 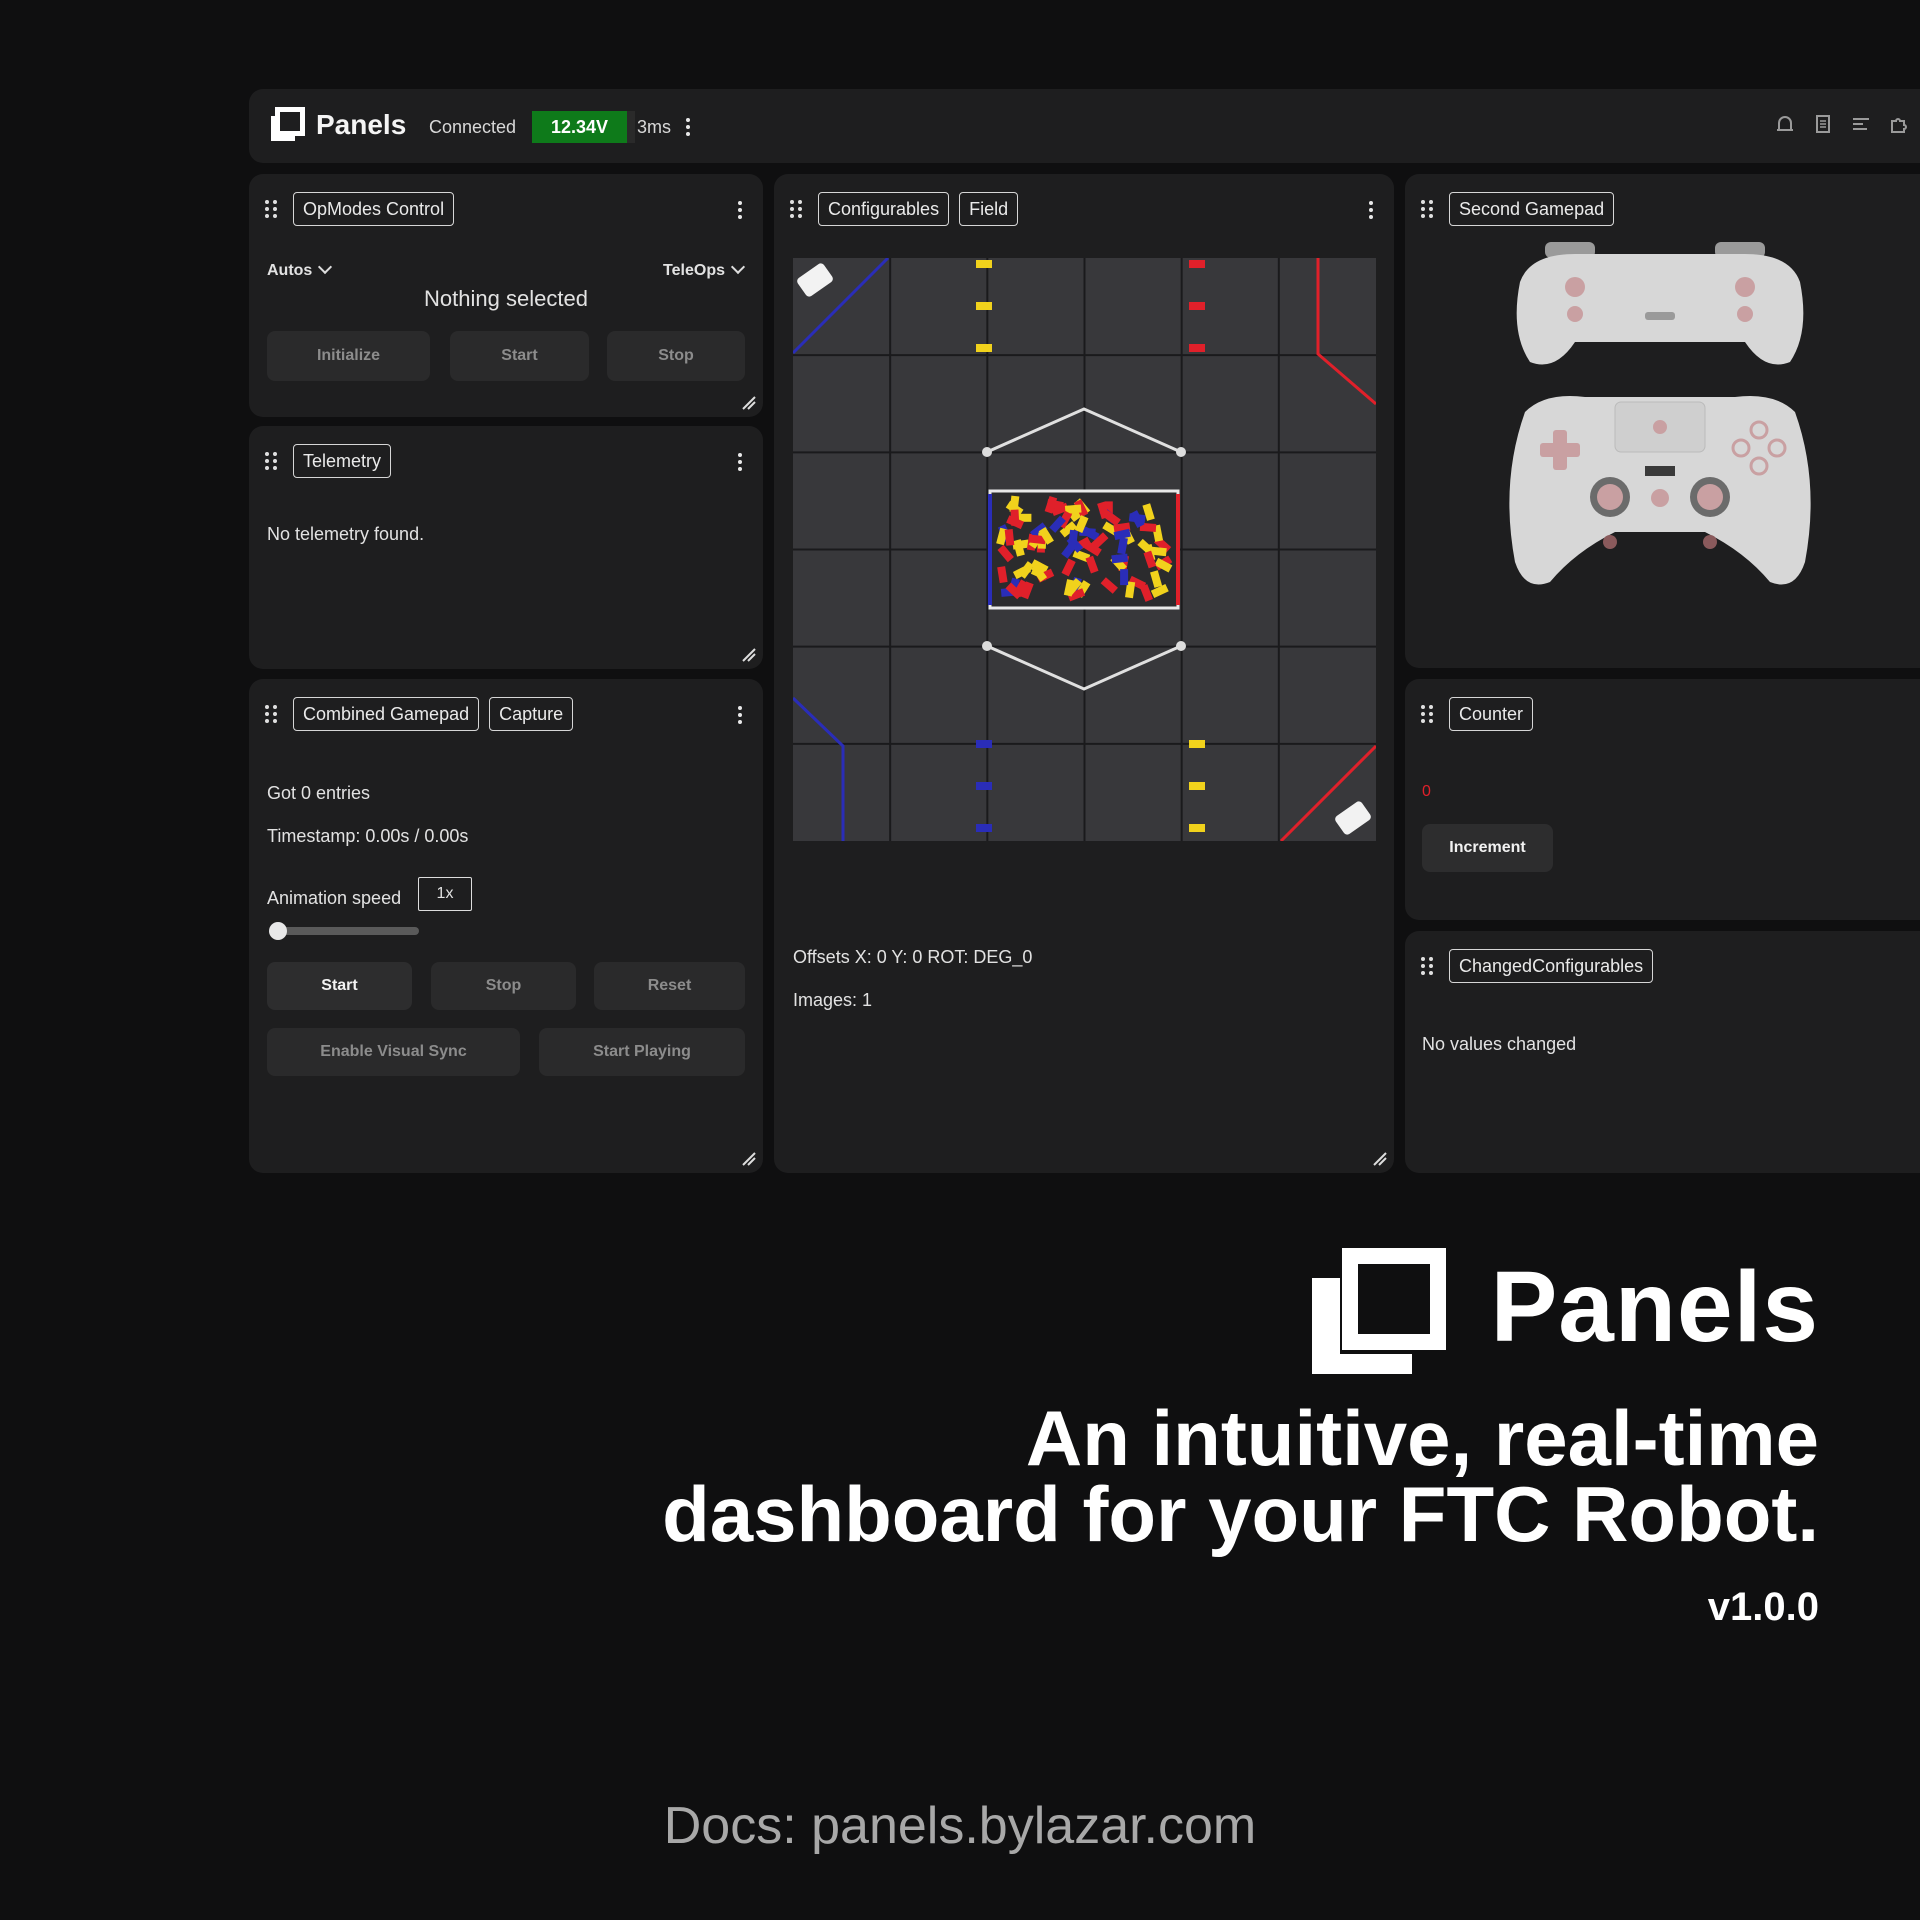 What do you see at coordinates (960, 1826) in the screenshot?
I see `docs-link: Docs: panels.bylazar.com` at bounding box center [960, 1826].